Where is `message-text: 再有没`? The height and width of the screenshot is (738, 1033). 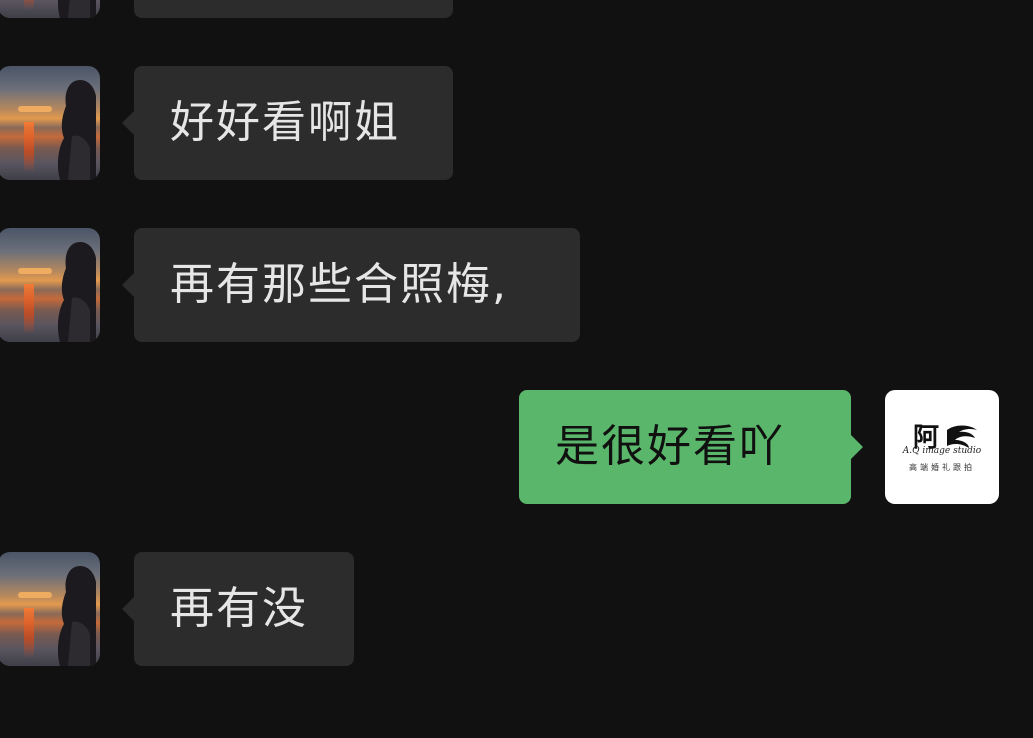
message-text: 再有没 is located at coordinates (239, 608).